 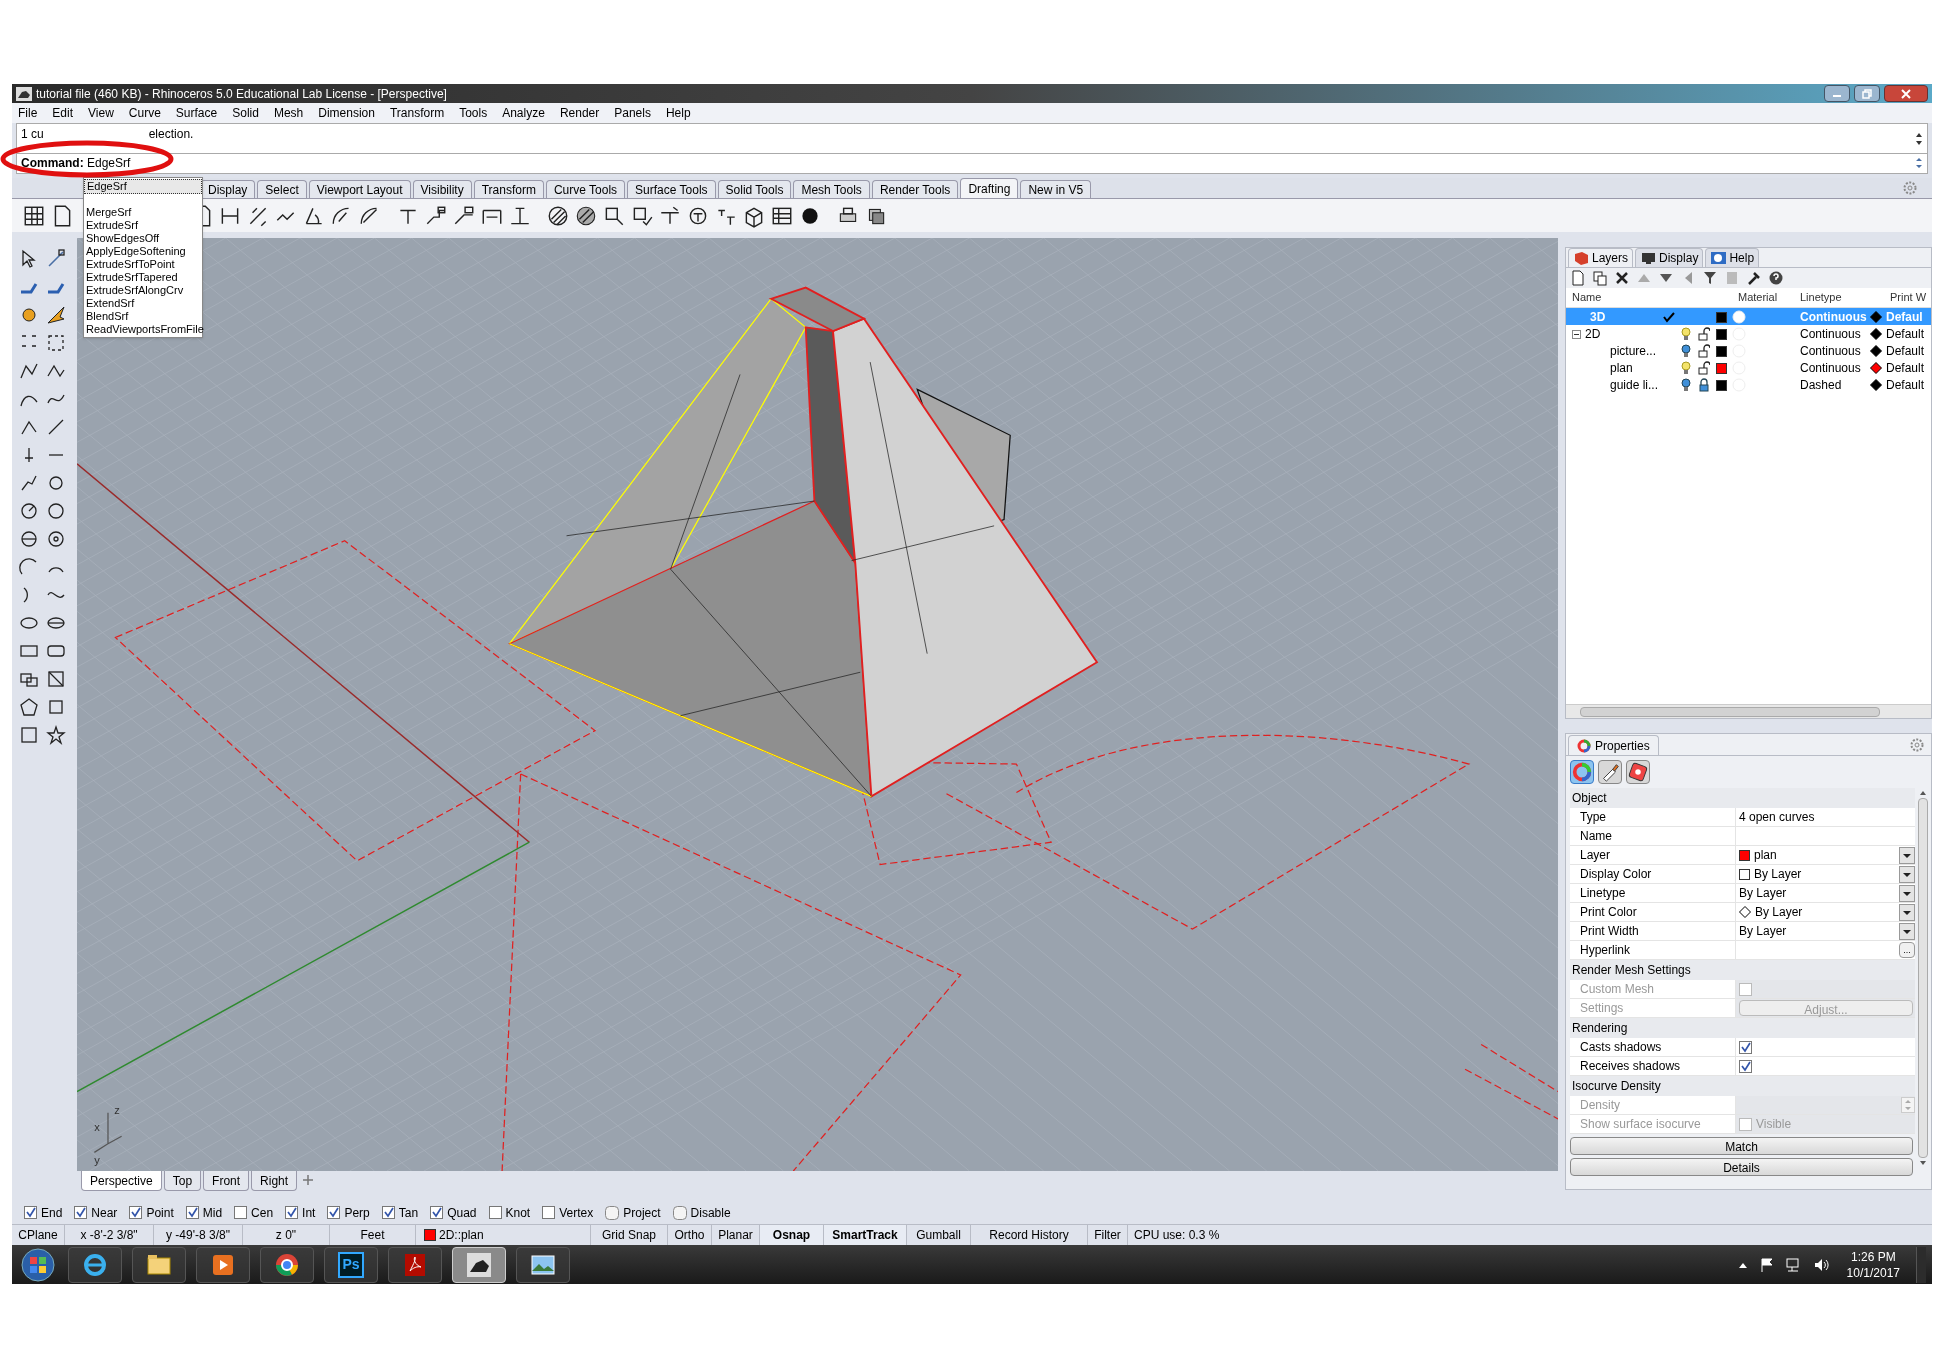 I want to click on menu-item: Analyze, so click(x=523, y=113).